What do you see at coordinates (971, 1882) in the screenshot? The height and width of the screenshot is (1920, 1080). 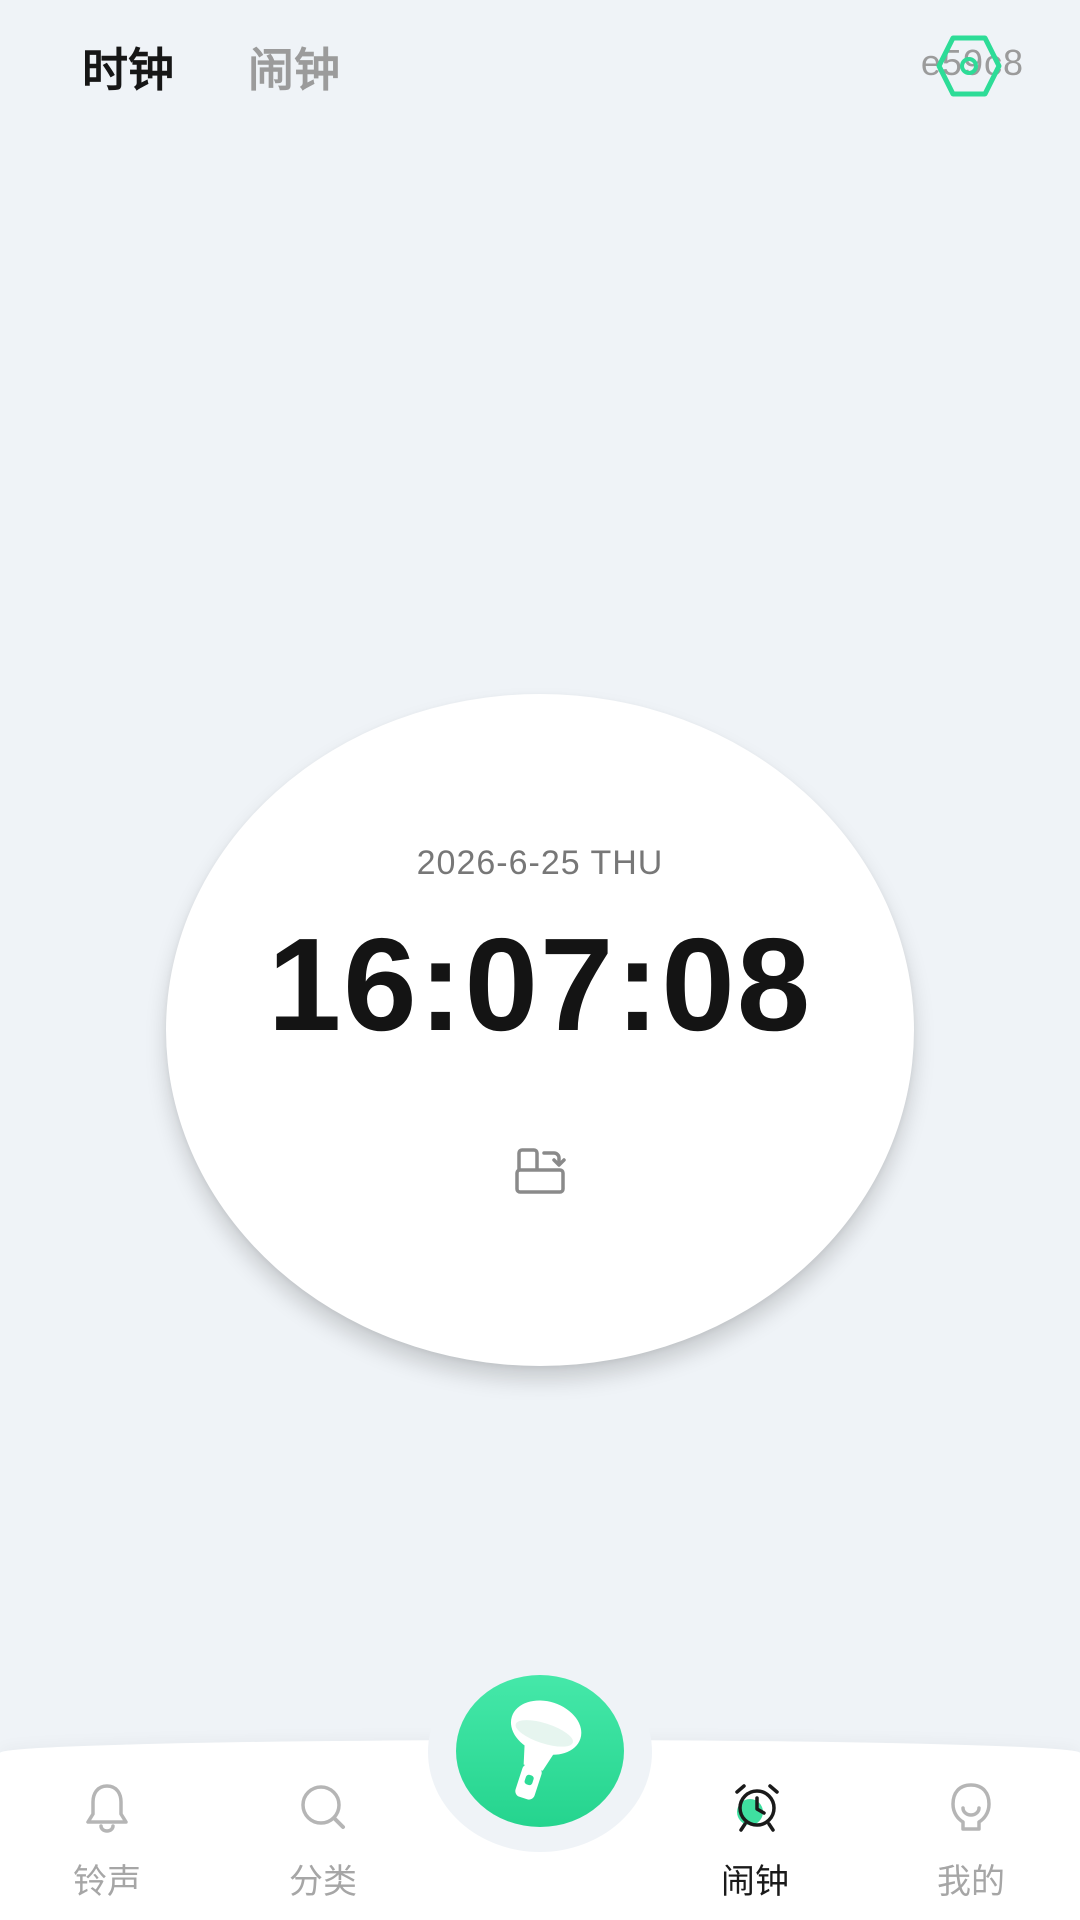 I see `nav-label-mine: 我的` at bounding box center [971, 1882].